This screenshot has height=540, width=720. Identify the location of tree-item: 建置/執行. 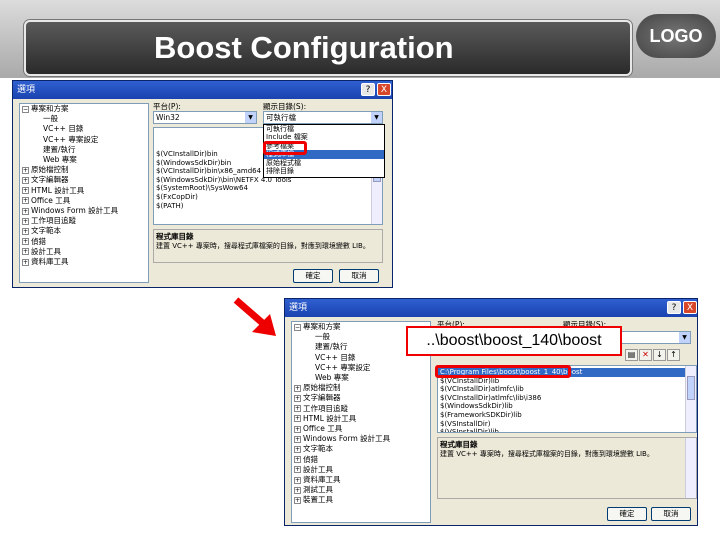
(84, 150).